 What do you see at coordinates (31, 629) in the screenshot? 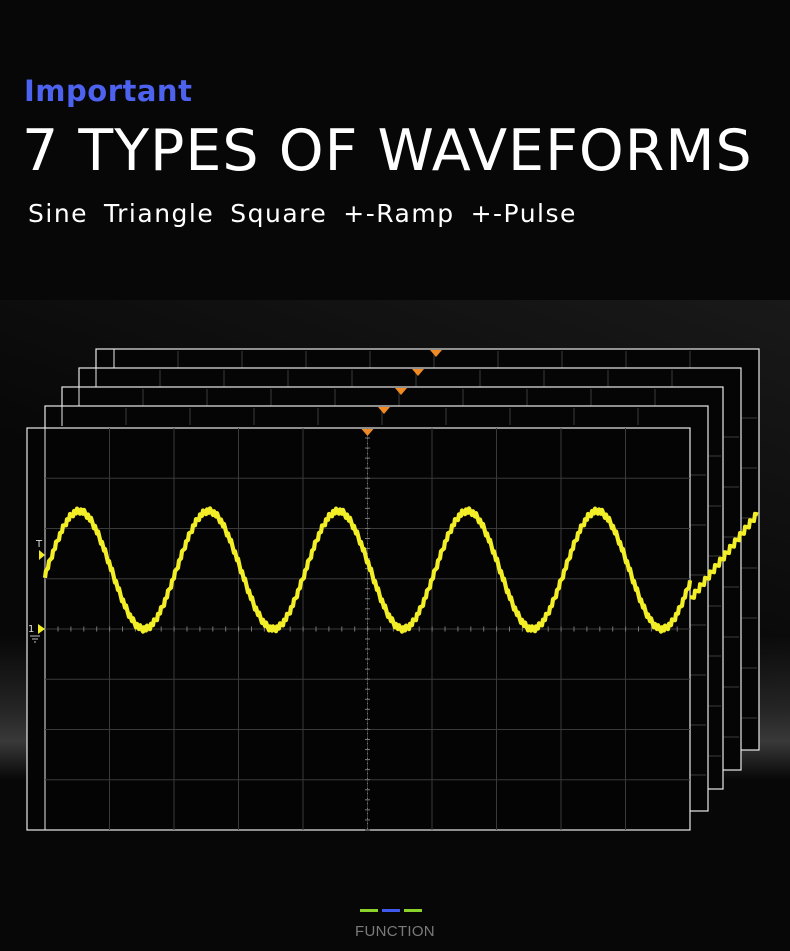
I see `channel-label: 1` at bounding box center [31, 629].